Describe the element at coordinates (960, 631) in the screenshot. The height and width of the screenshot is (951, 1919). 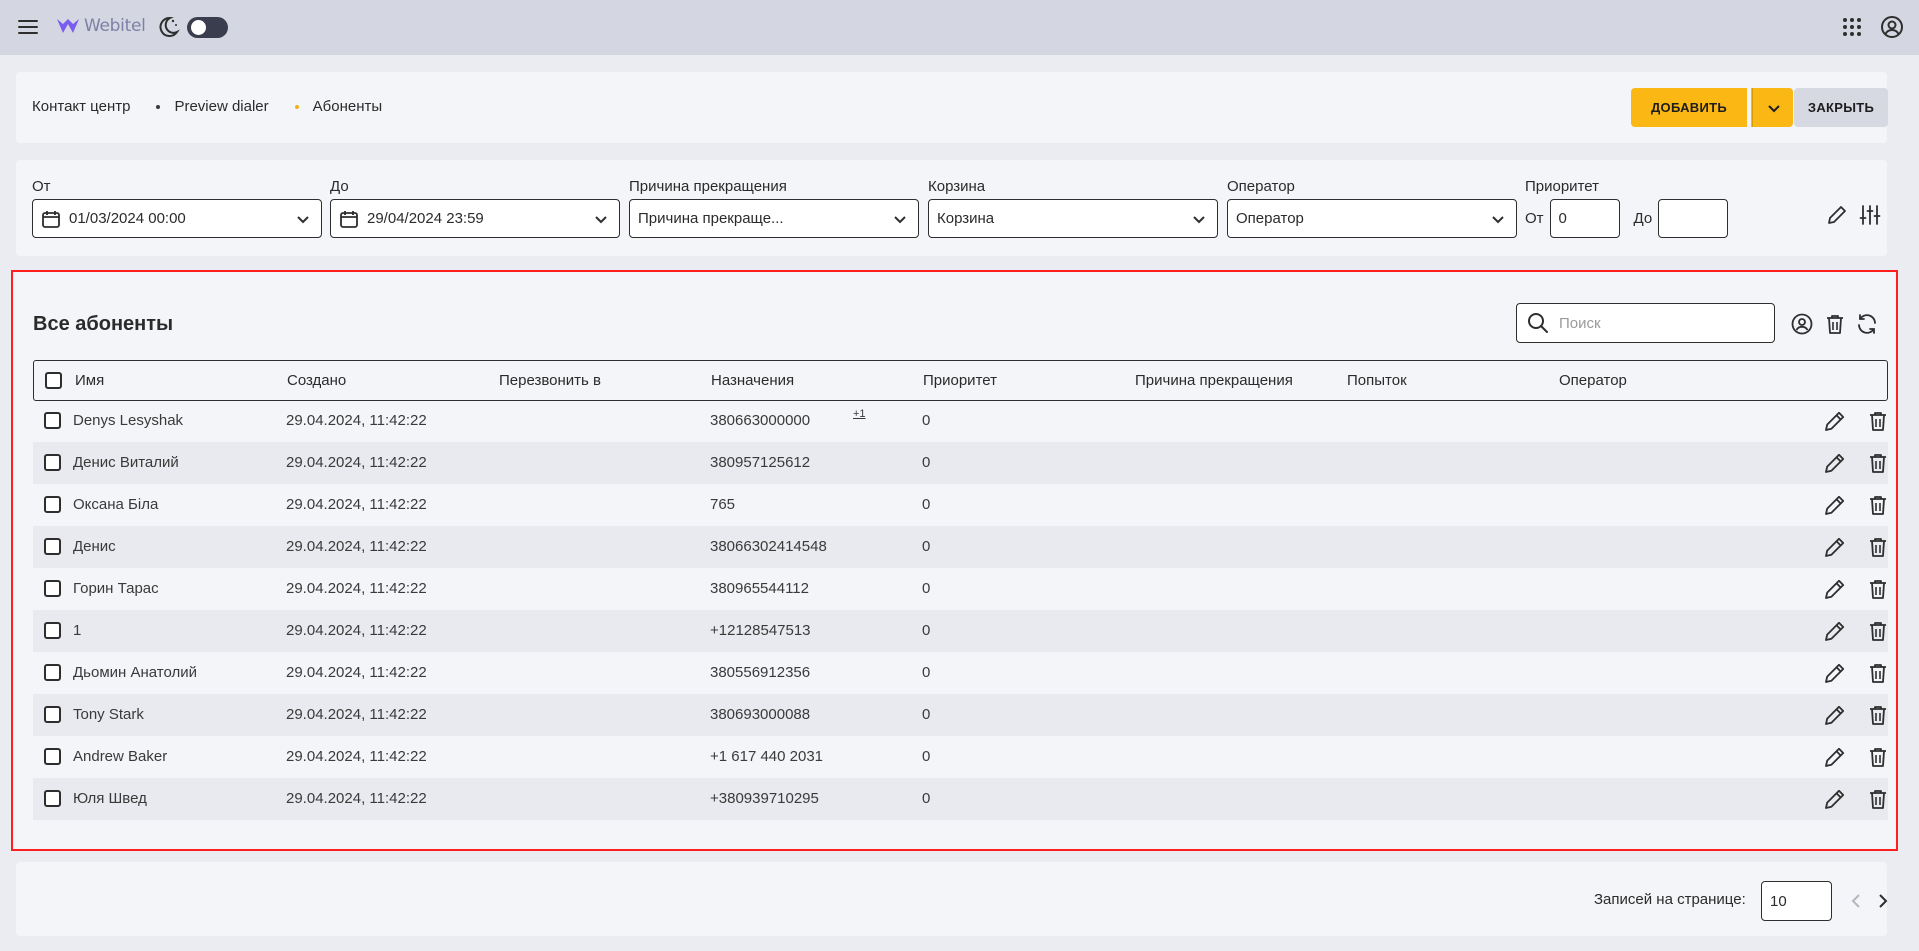
I see `table-row: 1 29.04.2024, 11:42:22 +12128547513 0` at that location.